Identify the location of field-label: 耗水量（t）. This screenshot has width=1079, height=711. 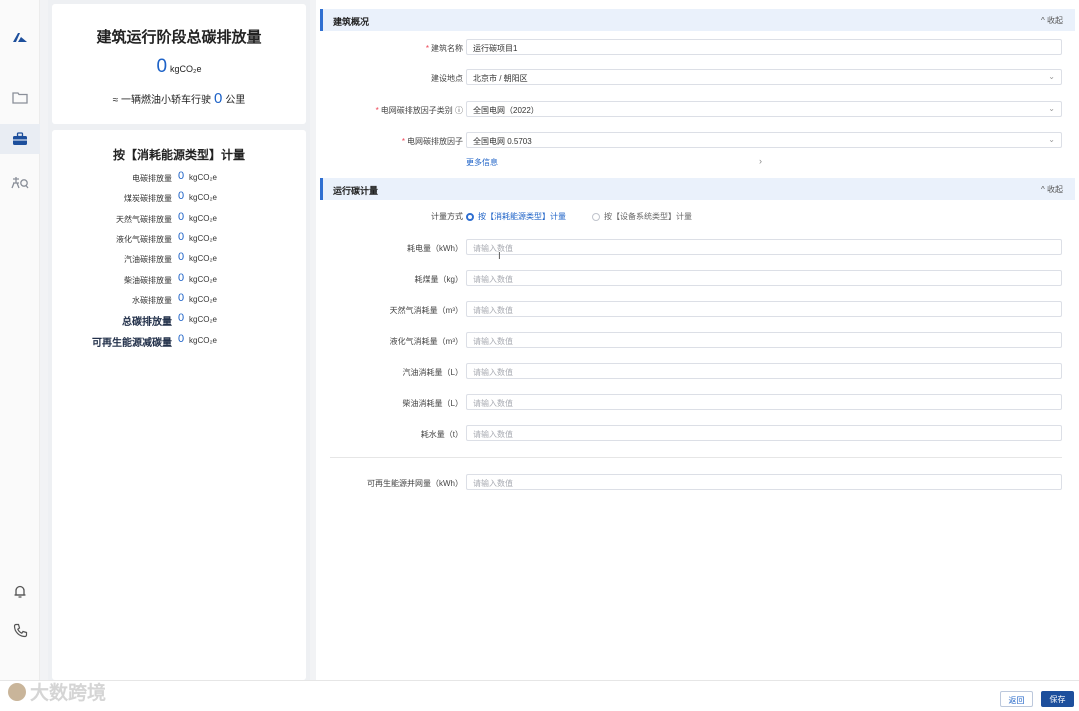
(441, 434).